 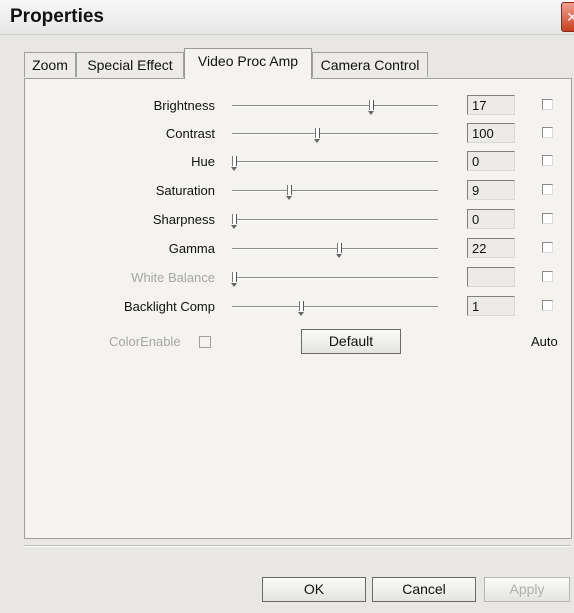 What do you see at coordinates (371, 107) in the screenshot?
I see `brightness-slider-thumb` at bounding box center [371, 107].